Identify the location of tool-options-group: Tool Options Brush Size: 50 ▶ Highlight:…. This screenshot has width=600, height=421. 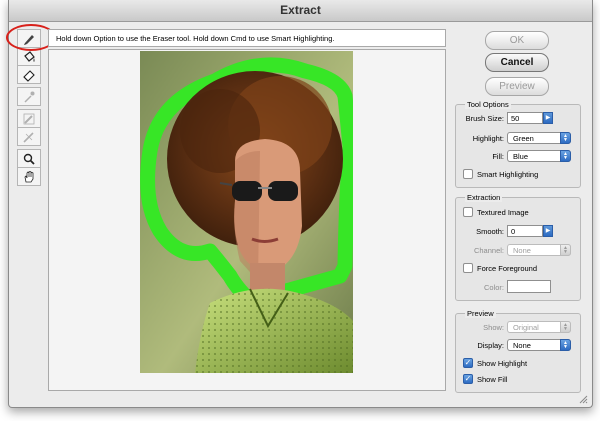
(518, 144).